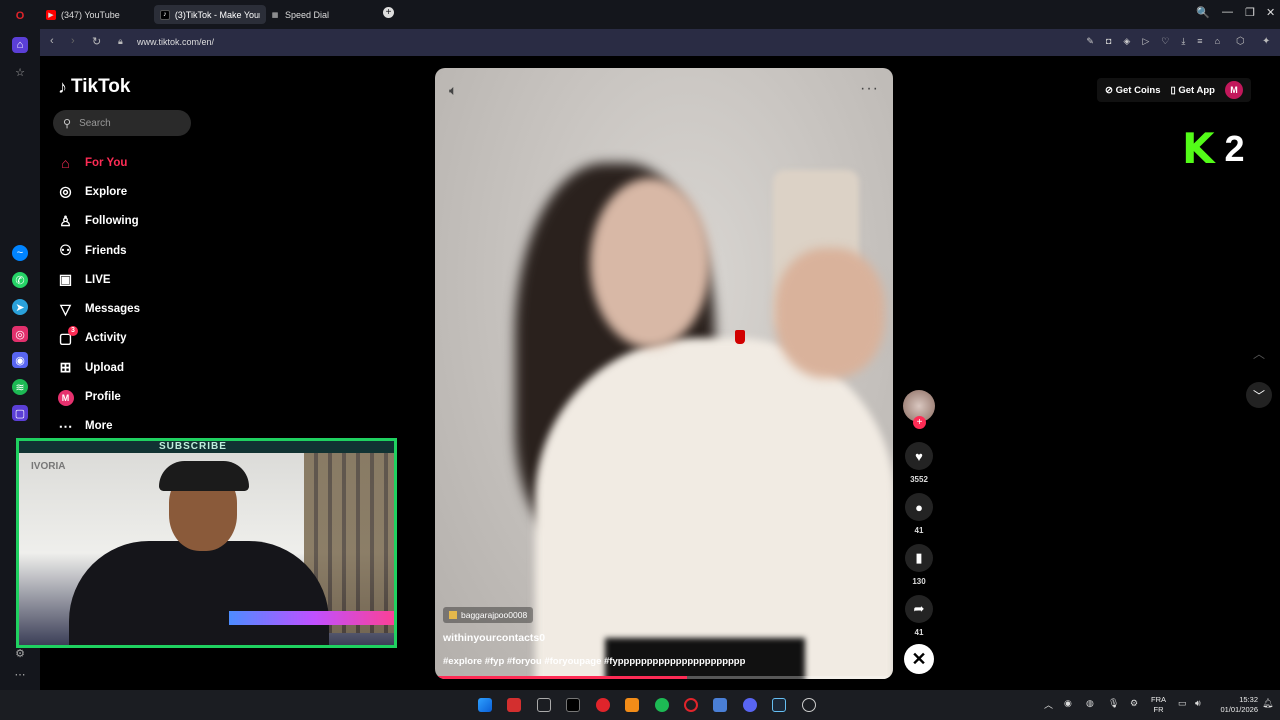  What do you see at coordinates (83, 14) in the screenshot?
I see `tab-youtube: ▶ (347) YouTube` at bounding box center [83, 14].